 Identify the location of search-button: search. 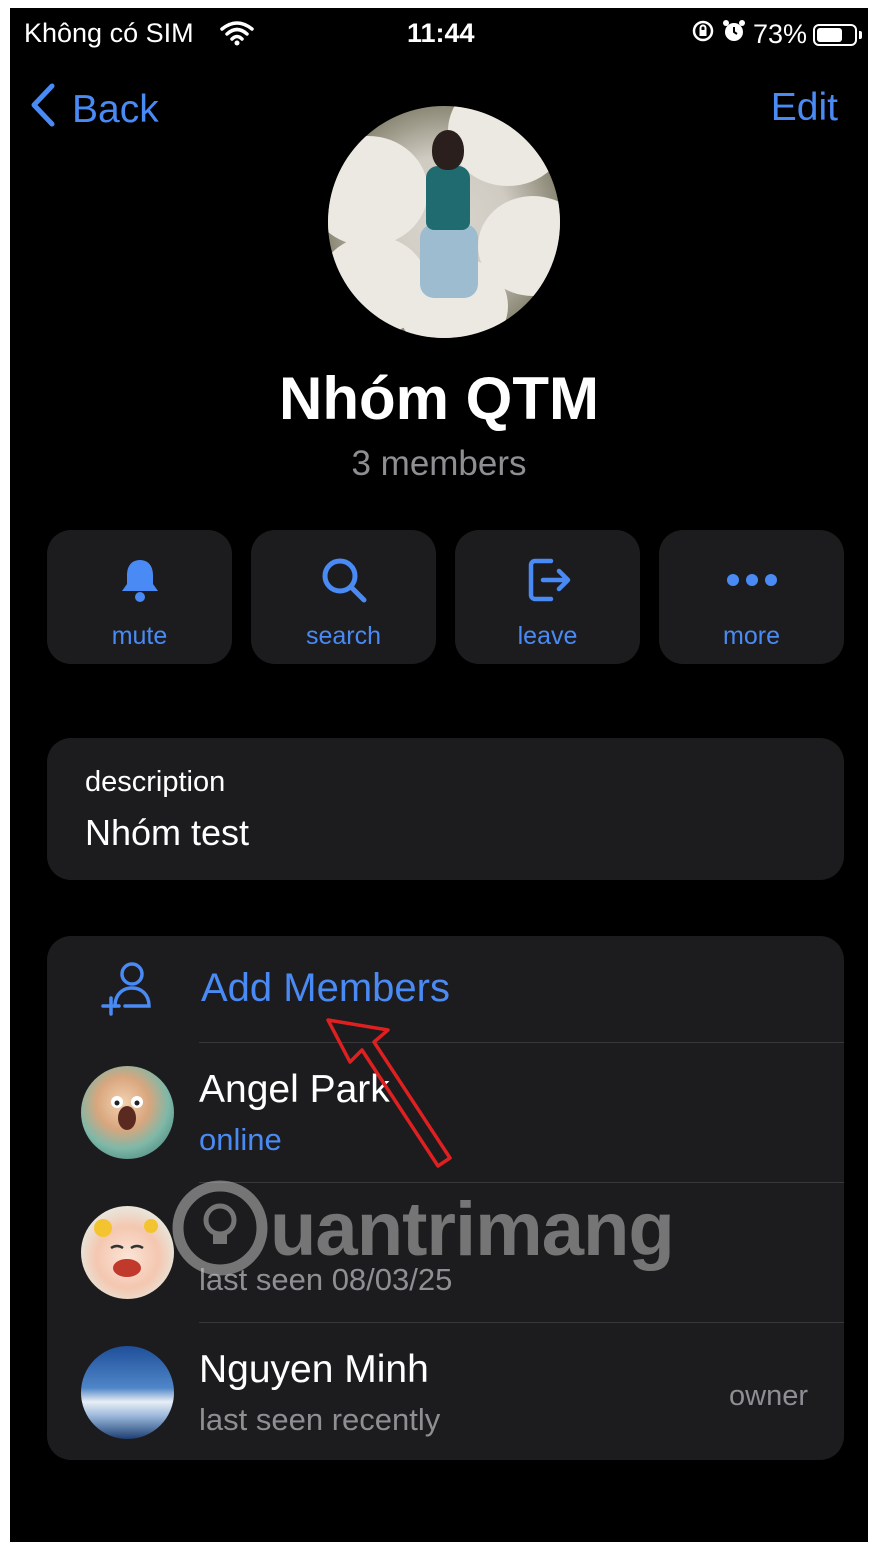
(343, 597).